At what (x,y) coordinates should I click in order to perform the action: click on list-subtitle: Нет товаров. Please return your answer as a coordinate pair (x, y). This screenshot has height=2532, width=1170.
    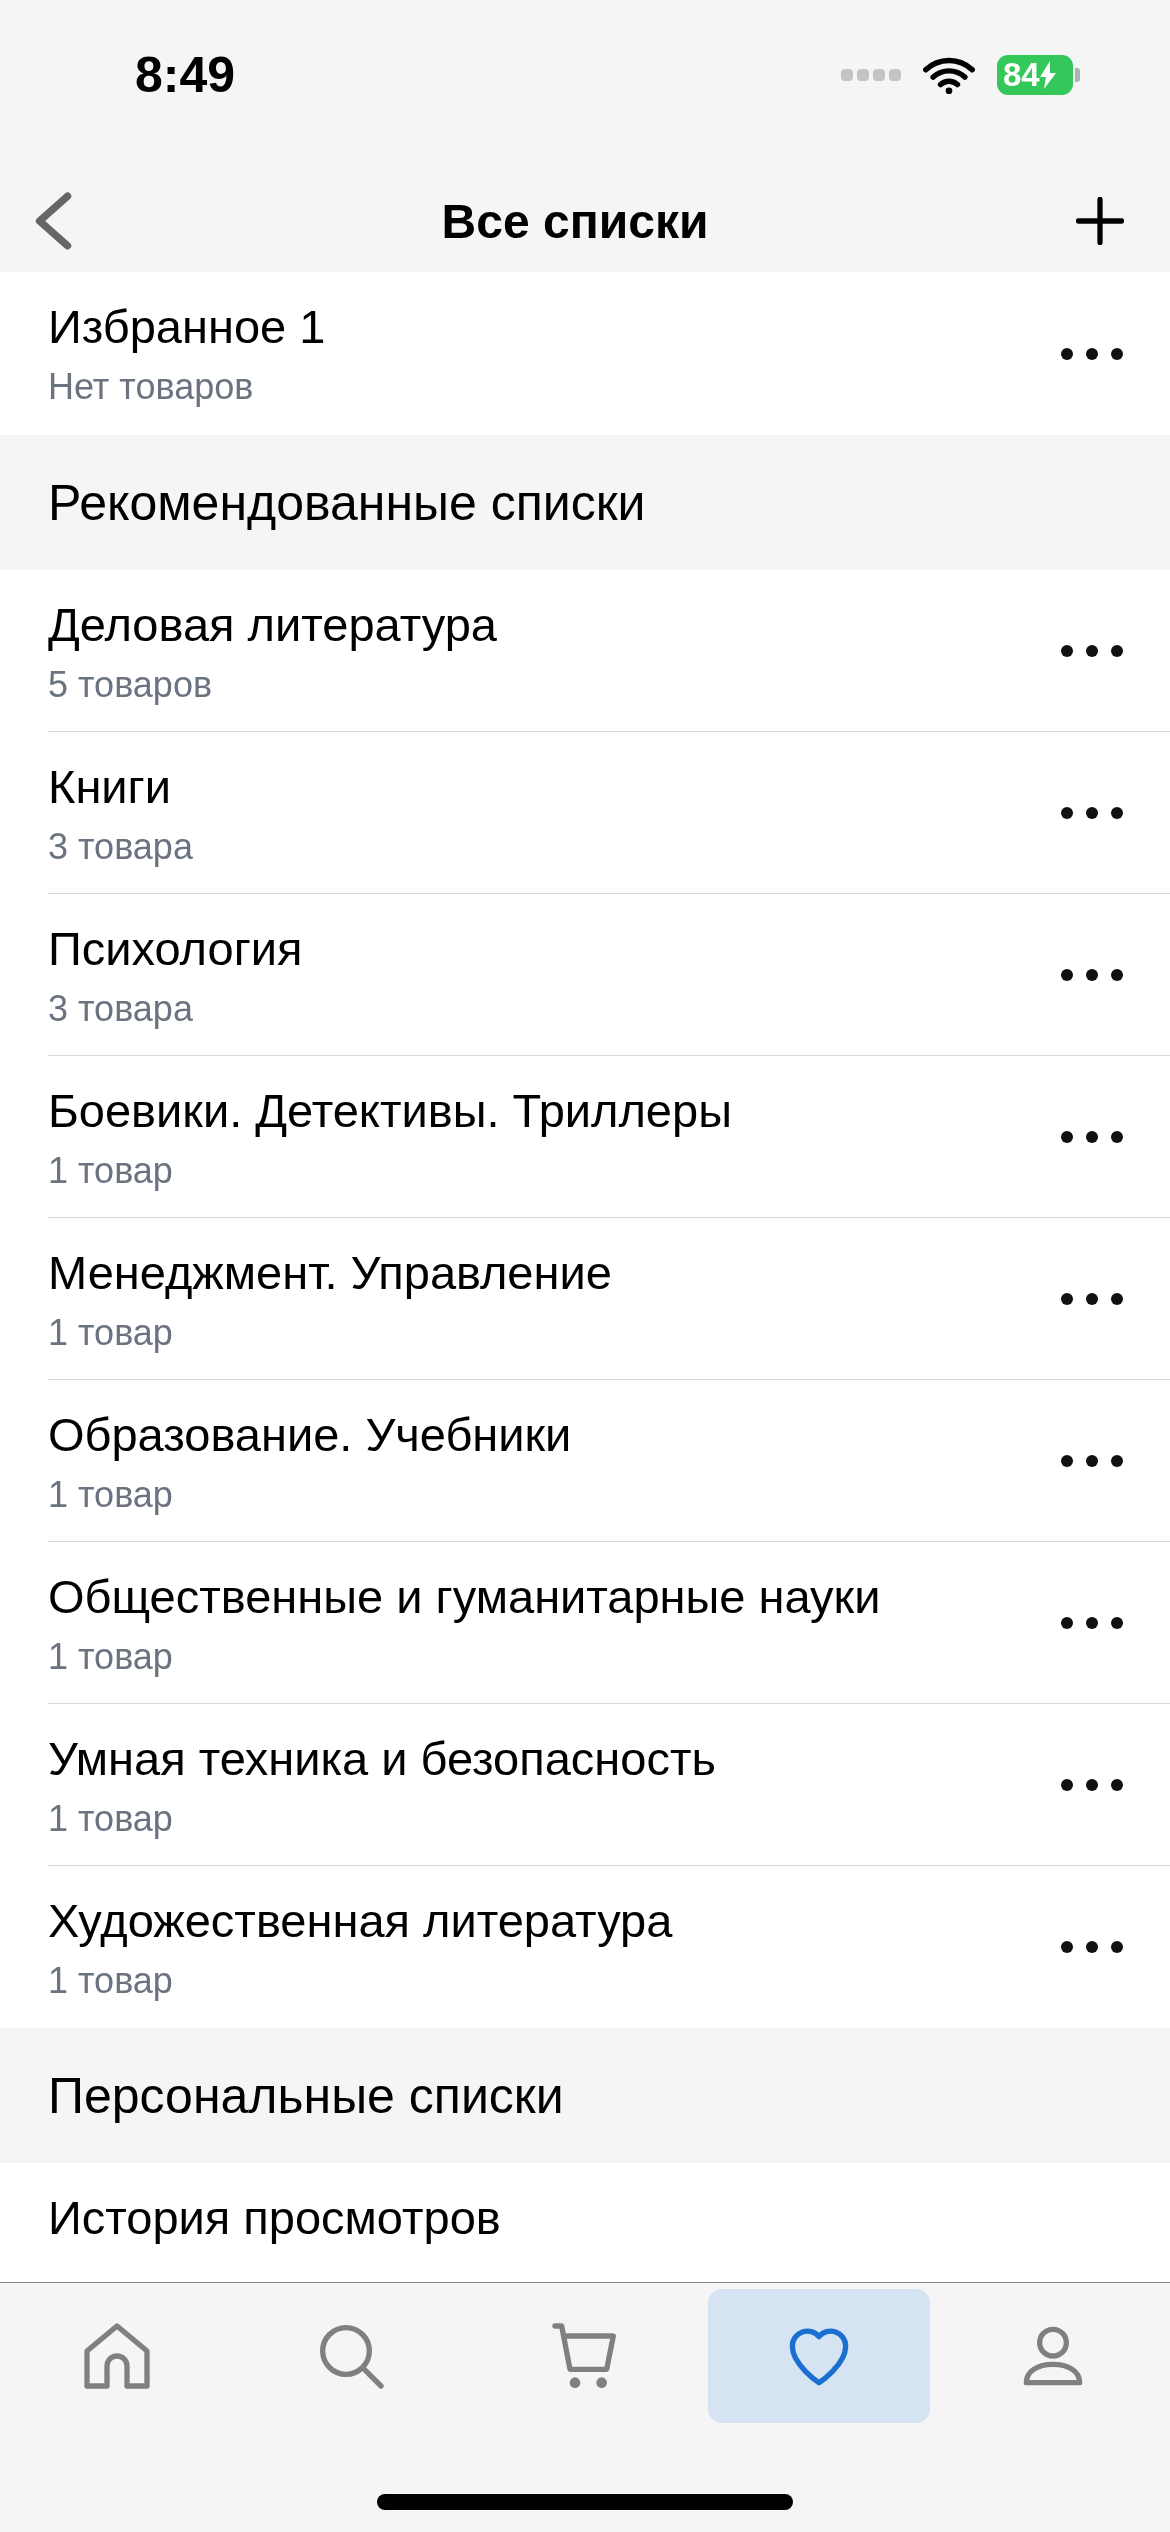
    Looking at the image, I should click on (151, 387).